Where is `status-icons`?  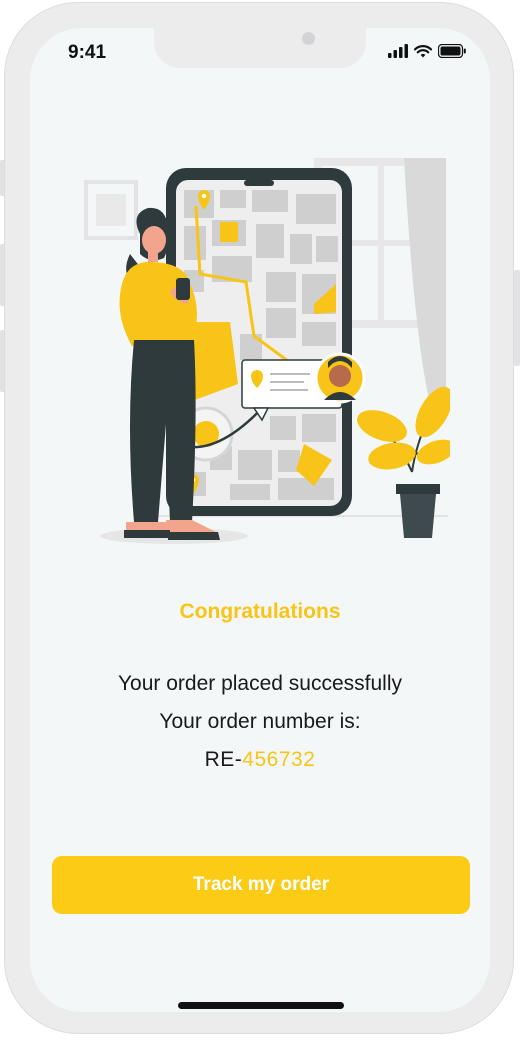 status-icons is located at coordinates (427, 51).